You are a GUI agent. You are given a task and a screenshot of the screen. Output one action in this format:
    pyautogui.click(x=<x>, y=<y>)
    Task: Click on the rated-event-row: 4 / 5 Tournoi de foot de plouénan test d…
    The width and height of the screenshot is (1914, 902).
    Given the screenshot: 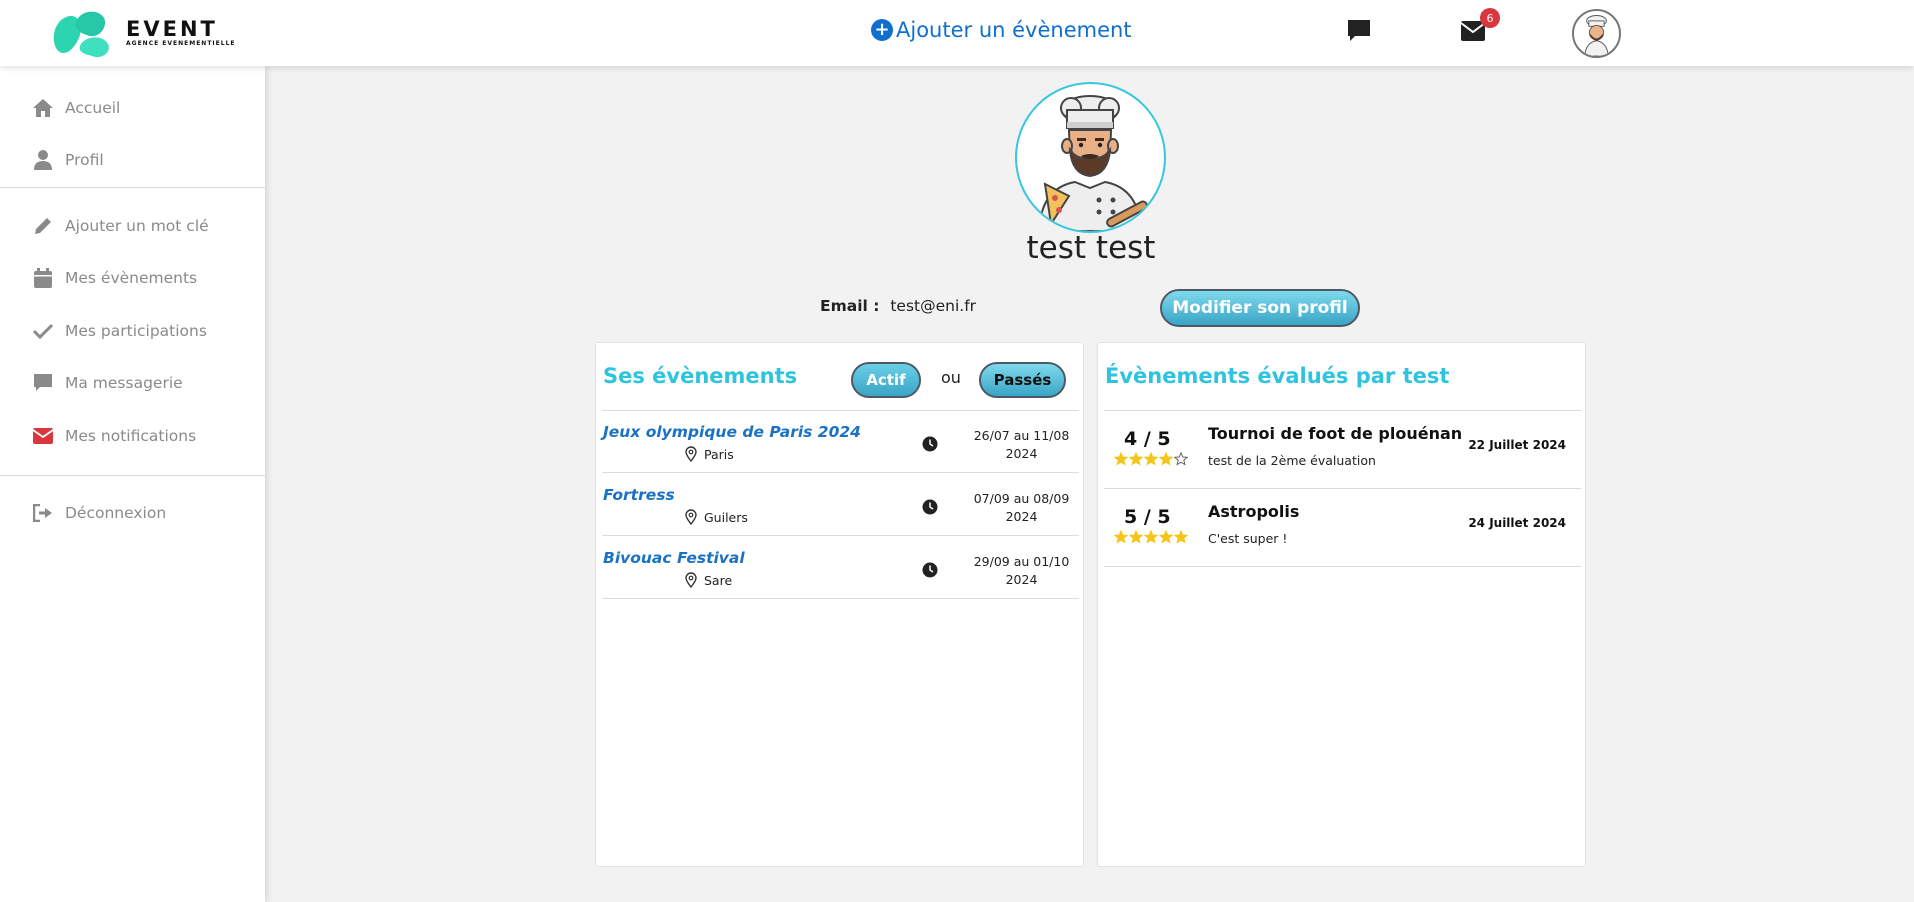 What is the action you would take?
    pyautogui.click(x=1342, y=450)
    